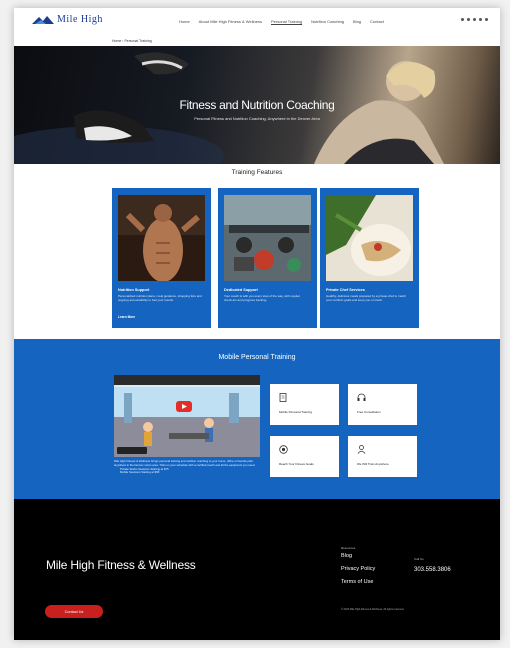 This screenshot has height=648, width=510. Describe the element at coordinates (377, 21) in the screenshot. I see `nav-contact: Contact` at that location.